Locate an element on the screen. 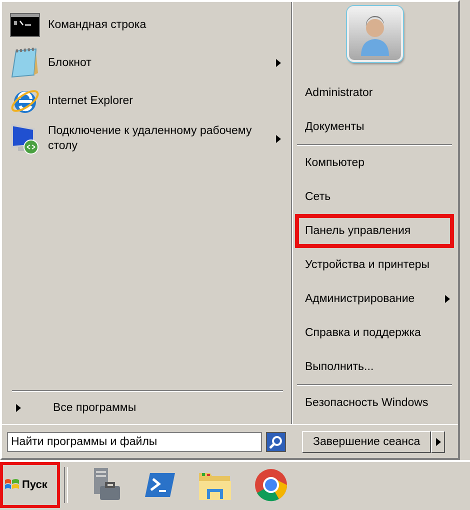  windows-flag-icon is located at coordinates (12, 485).